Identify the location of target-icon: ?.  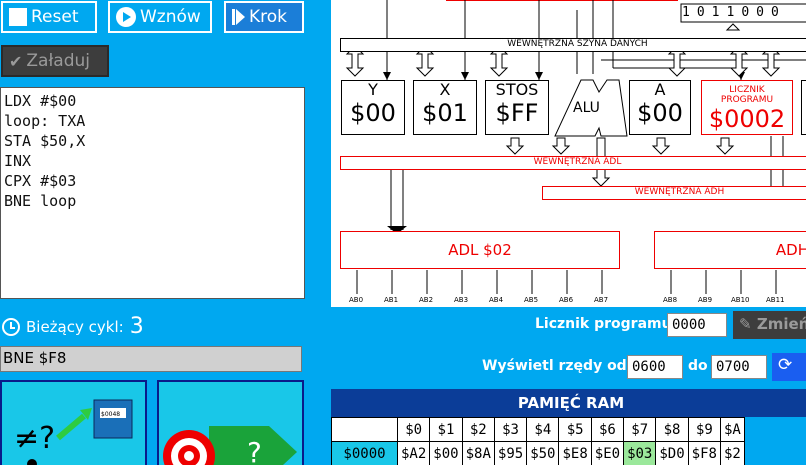
(230, 445).